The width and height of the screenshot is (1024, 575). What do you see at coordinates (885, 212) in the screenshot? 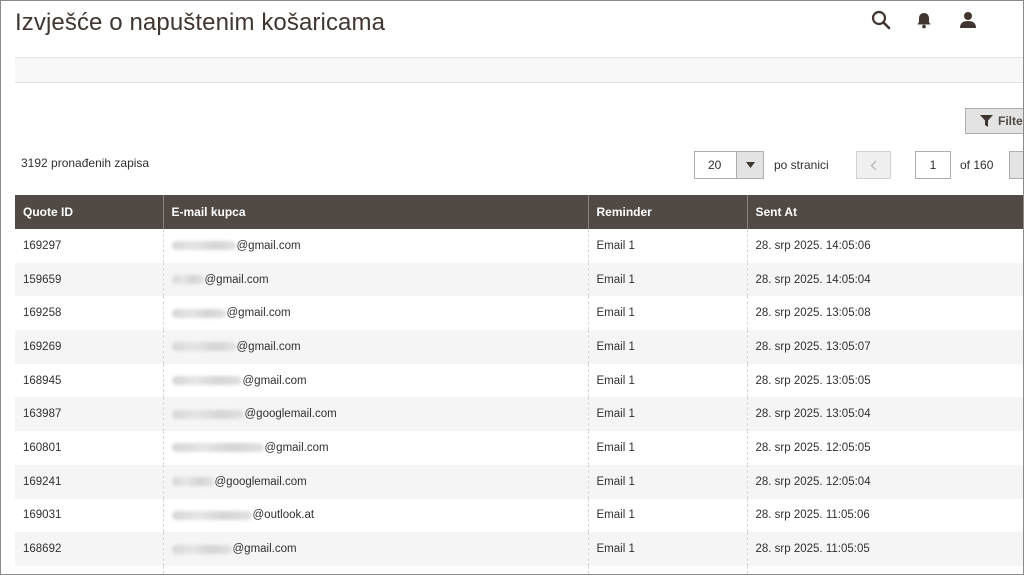
I see `column-header-sent-at: Sent At` at bounding box center [885, 212].